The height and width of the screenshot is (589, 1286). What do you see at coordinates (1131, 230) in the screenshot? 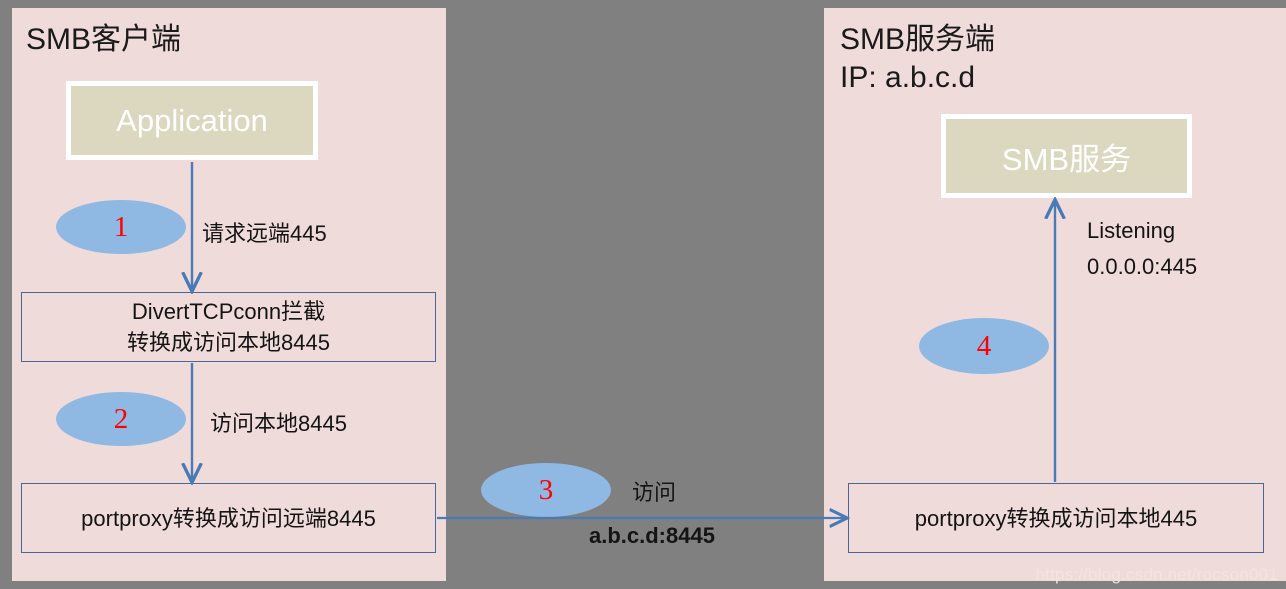
I see `listening-label-line-1: Listening` at bounding box center [1131, 230].